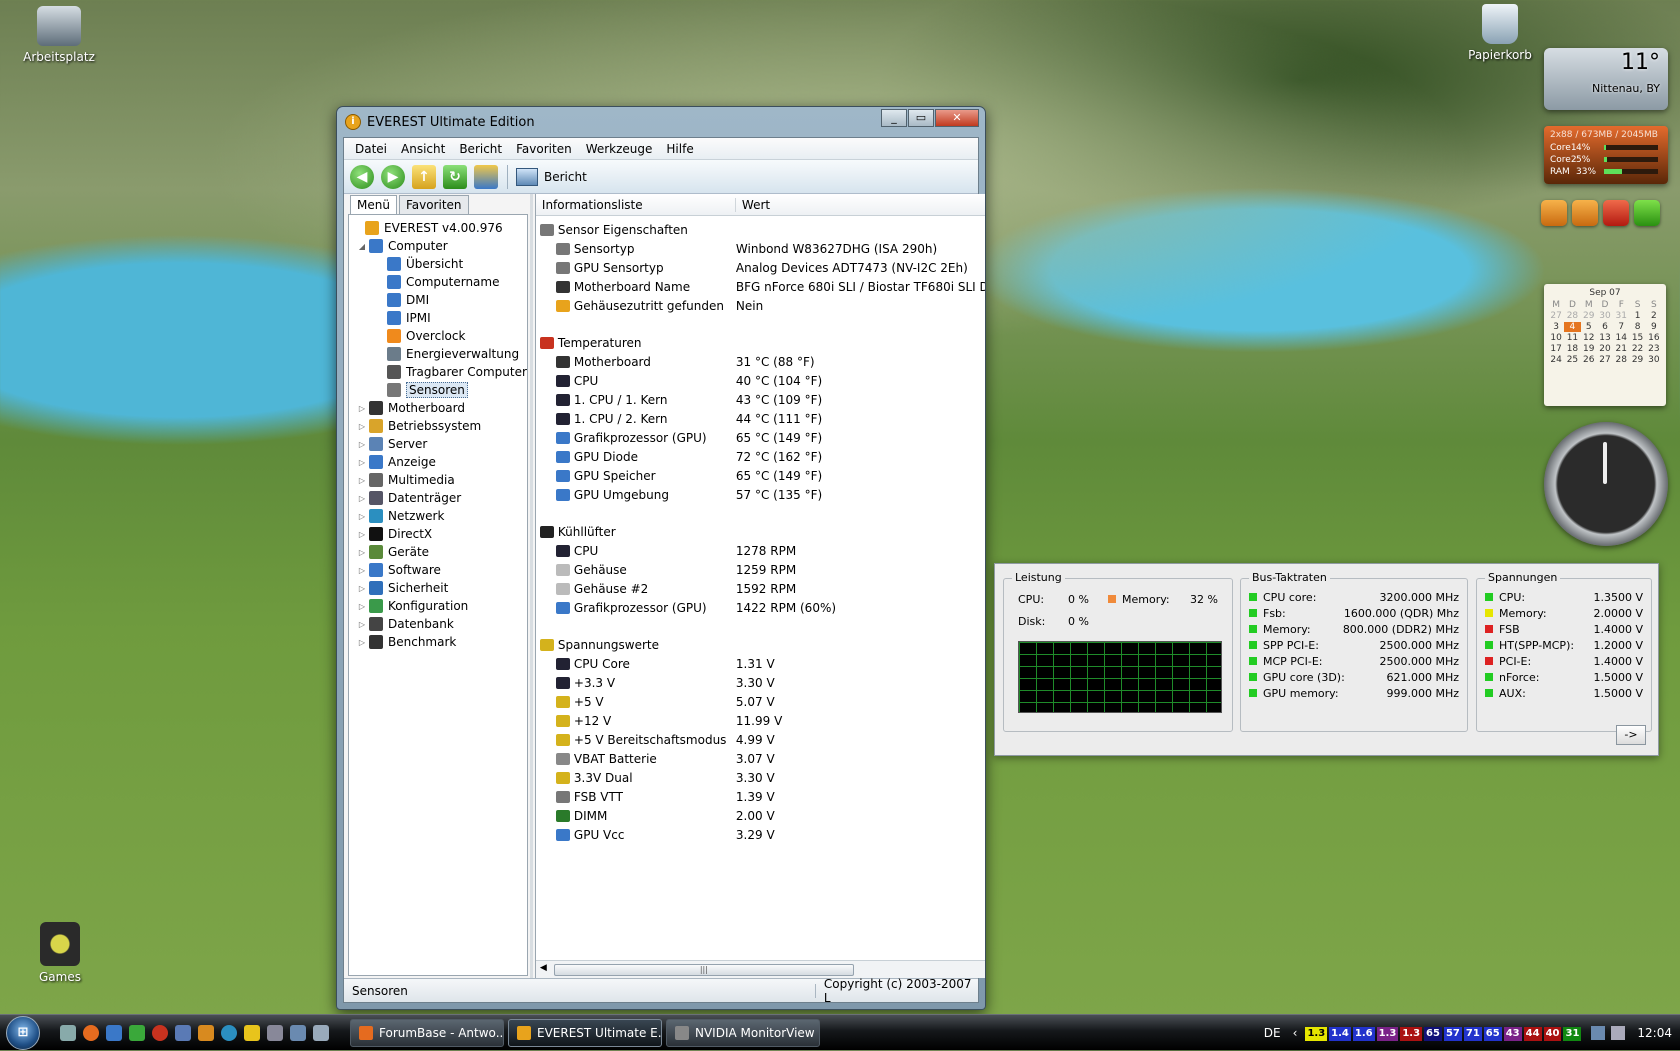 The width and height of the screenshot is (1680, 1051). I want to click on calendar-day: 24, so click(1556, 360).